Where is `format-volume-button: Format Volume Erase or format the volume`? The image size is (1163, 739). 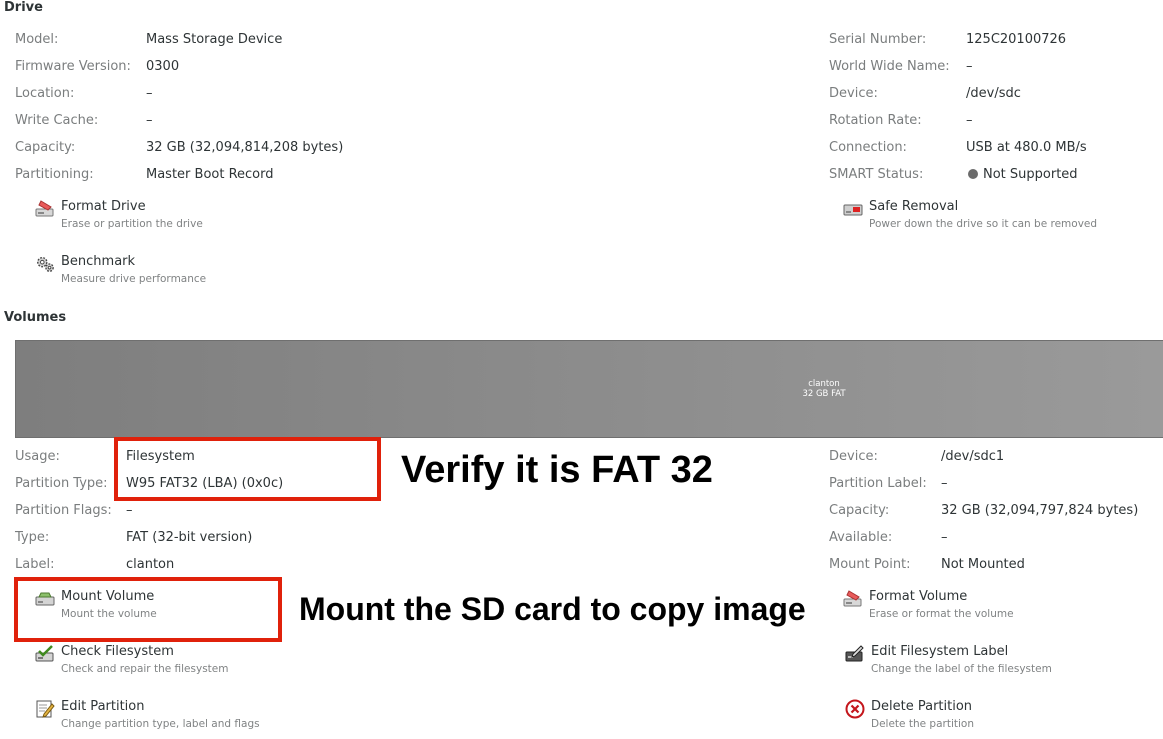 format-volume-button: Format Volume Erase or format the volume is located at coordinates (928, 605).